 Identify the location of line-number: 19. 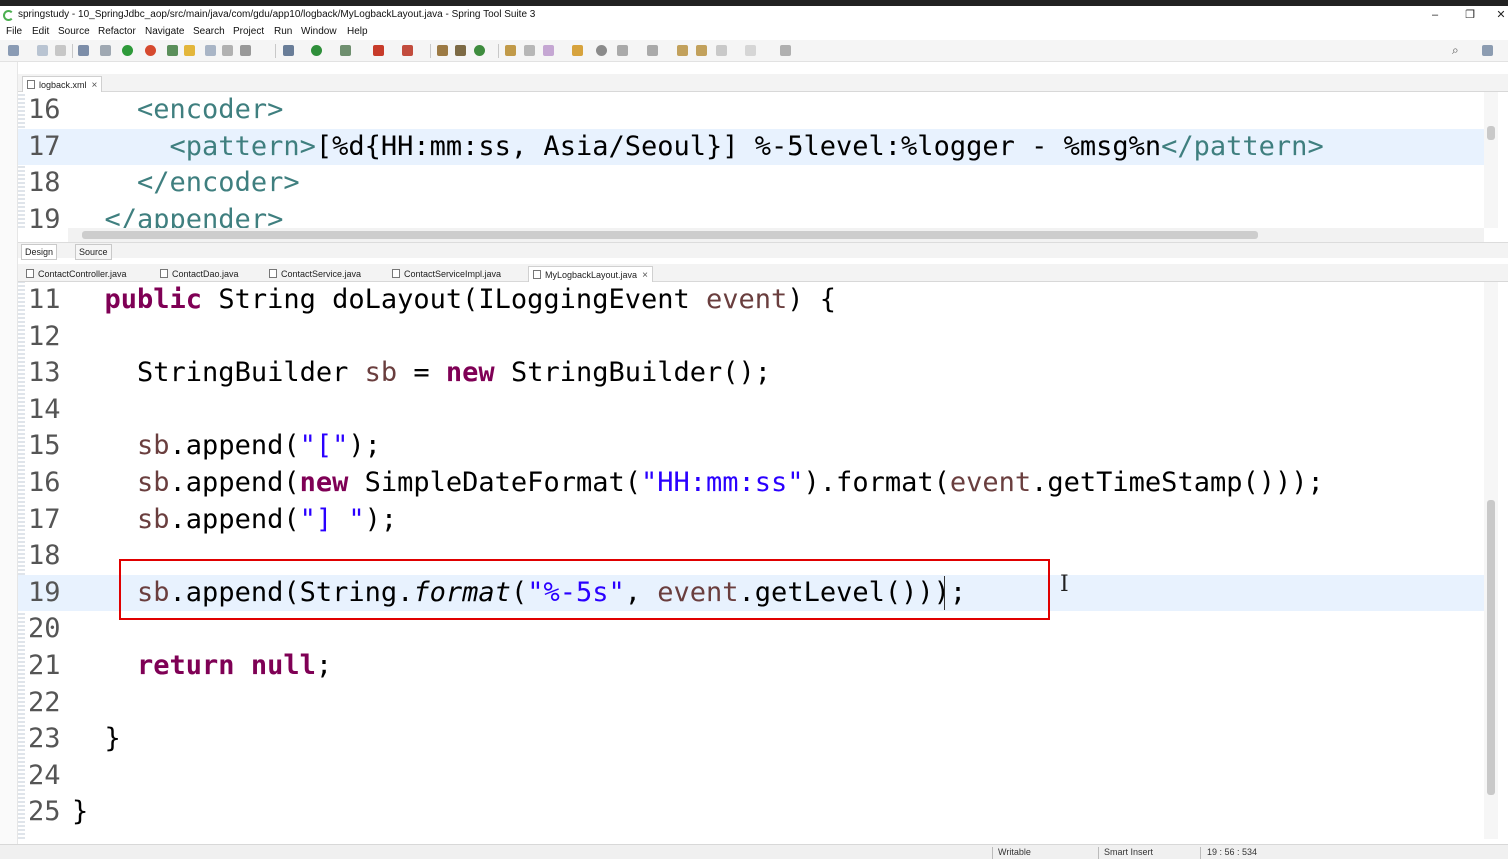
(44, 216).